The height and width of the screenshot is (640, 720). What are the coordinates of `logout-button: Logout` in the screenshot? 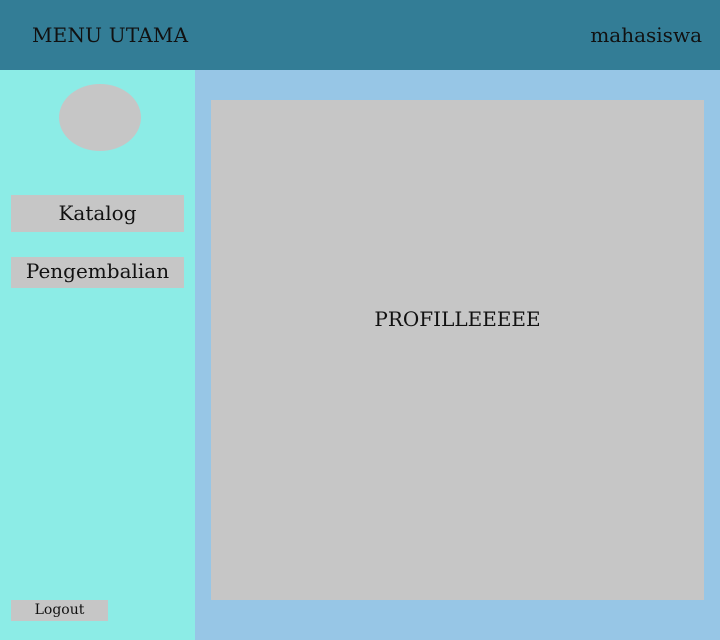 It's located at (59, 610).